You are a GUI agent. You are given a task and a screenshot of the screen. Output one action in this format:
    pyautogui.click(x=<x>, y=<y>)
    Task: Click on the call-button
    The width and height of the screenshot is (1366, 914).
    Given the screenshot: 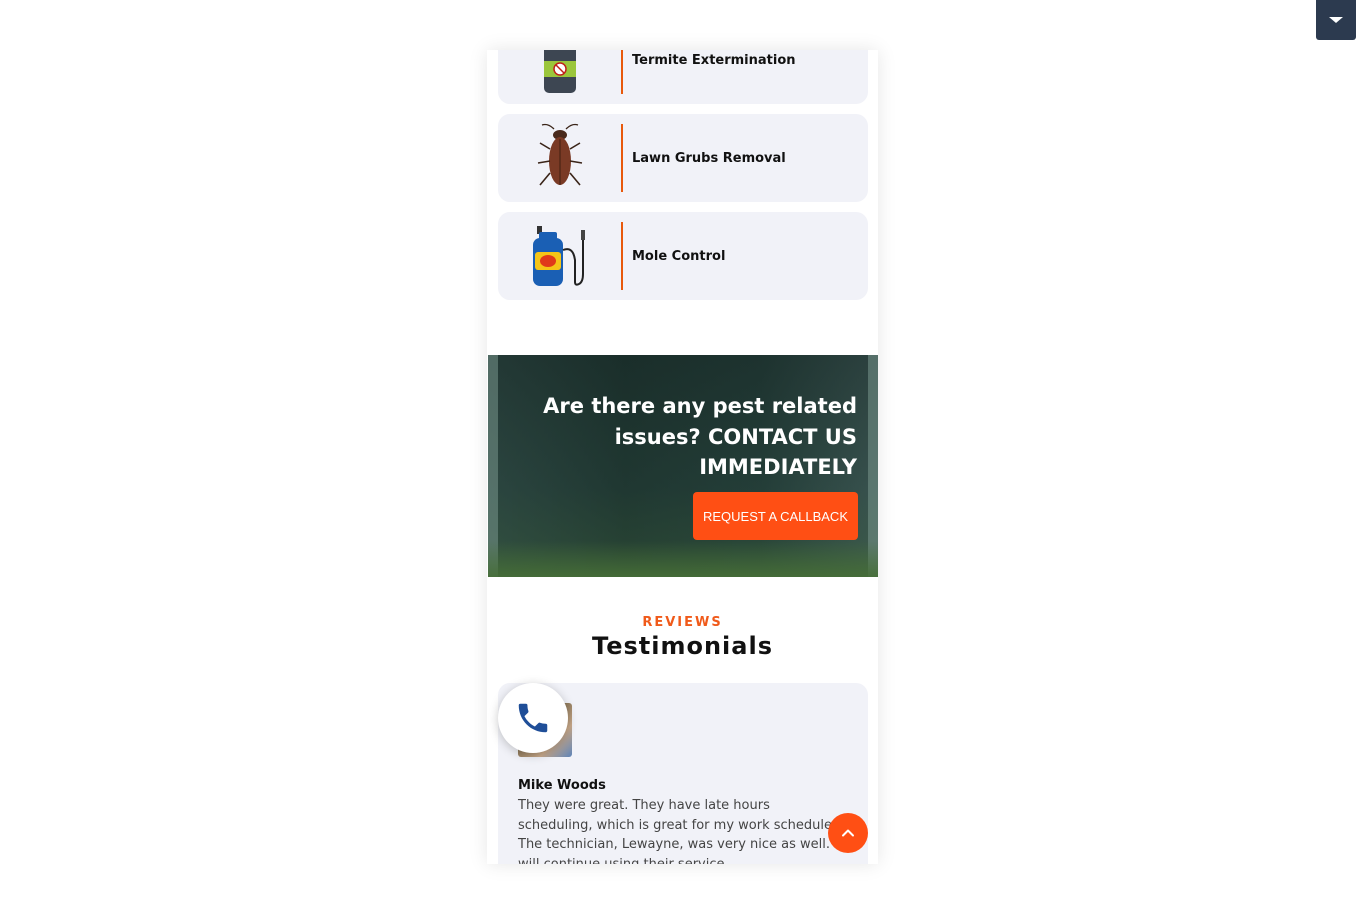 What is the action you would take?
    pyautogui.click(x=533, y=718)
    